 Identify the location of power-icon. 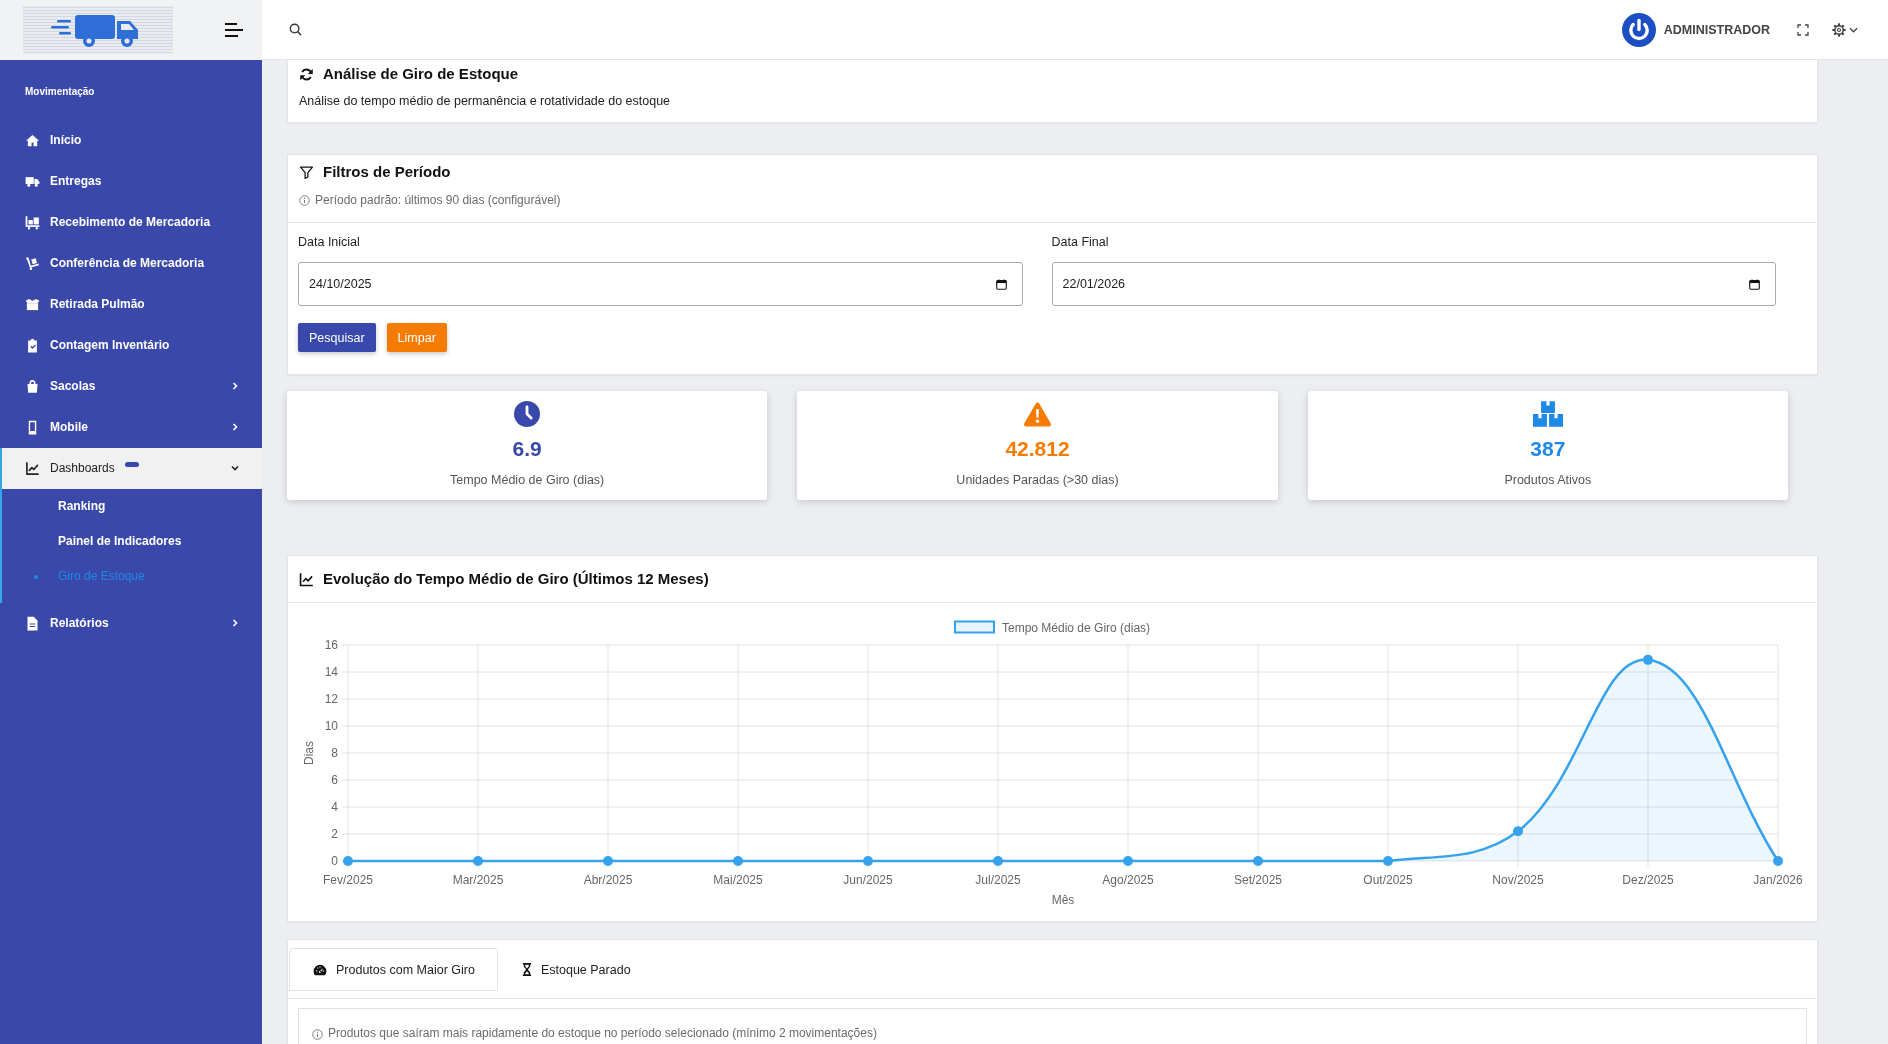
(1638, 29).